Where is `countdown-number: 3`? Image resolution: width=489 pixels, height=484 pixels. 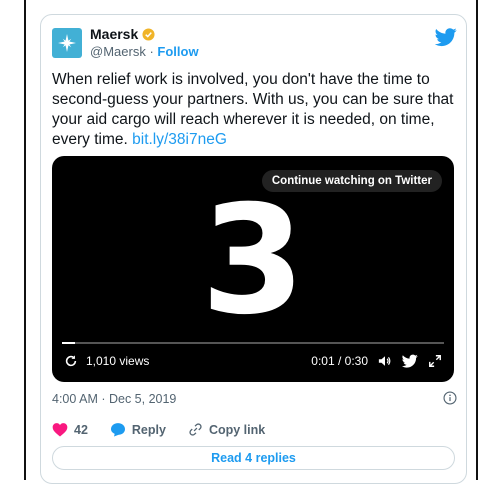 countdown-number: 3 is located at coordinates (253, 261).